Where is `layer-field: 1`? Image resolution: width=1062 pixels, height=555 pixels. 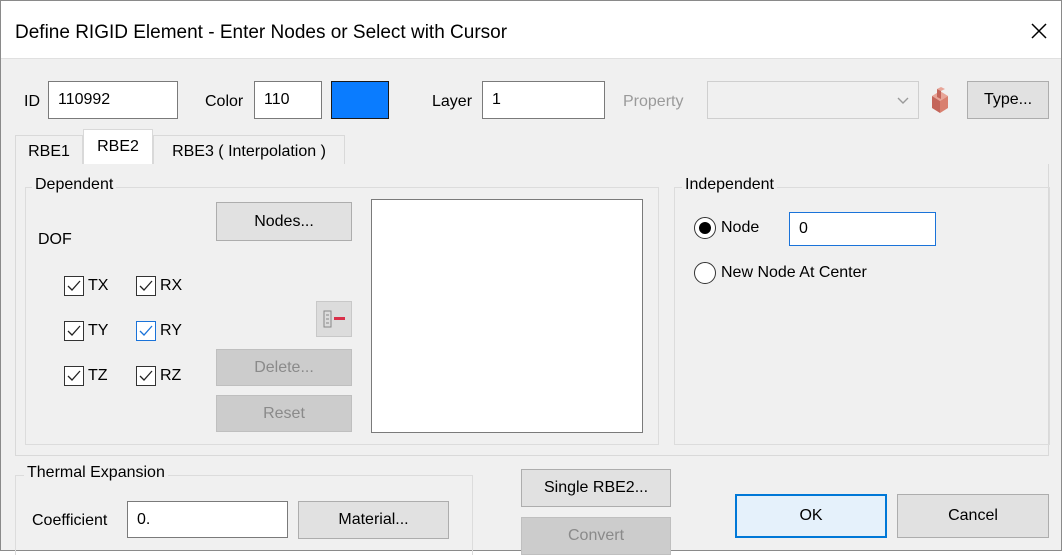
layer-field: 1 is located at coordinates (543, 100).